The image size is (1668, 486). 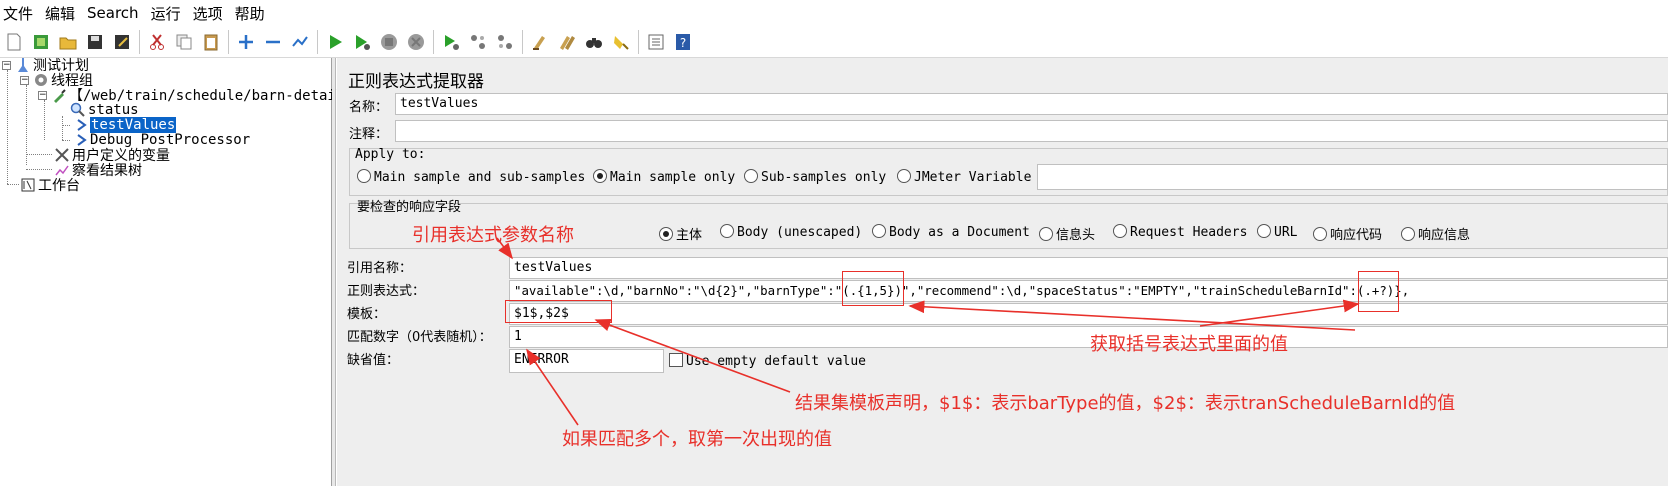 What do you see at coordinates (692, 356) in the screenshot?
I see `arrow-to-template` at bounding box center [692, 356].